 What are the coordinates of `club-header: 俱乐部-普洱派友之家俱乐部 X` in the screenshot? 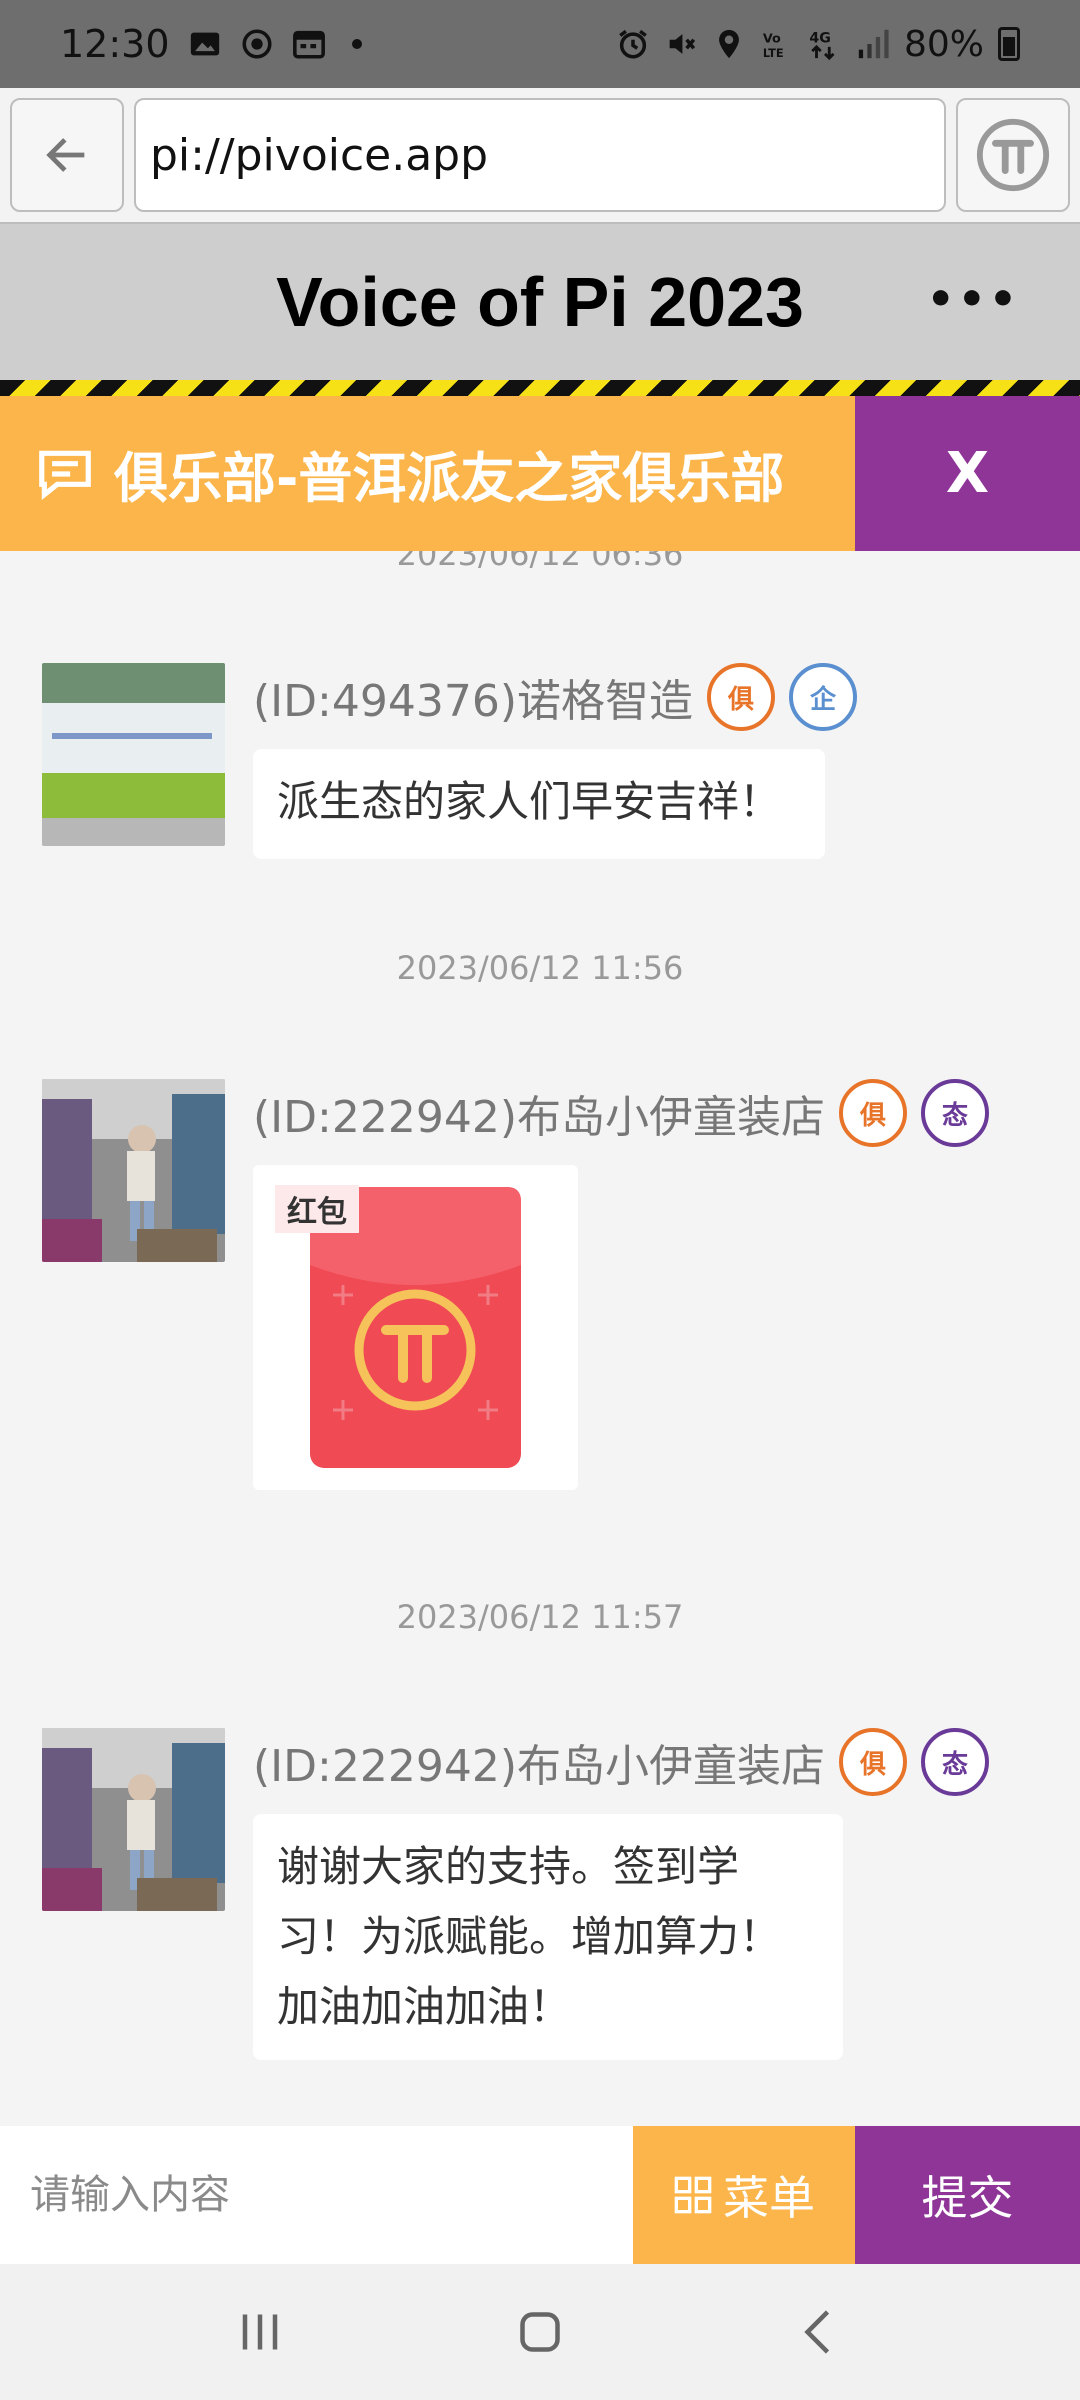 It's located at (540, 473).